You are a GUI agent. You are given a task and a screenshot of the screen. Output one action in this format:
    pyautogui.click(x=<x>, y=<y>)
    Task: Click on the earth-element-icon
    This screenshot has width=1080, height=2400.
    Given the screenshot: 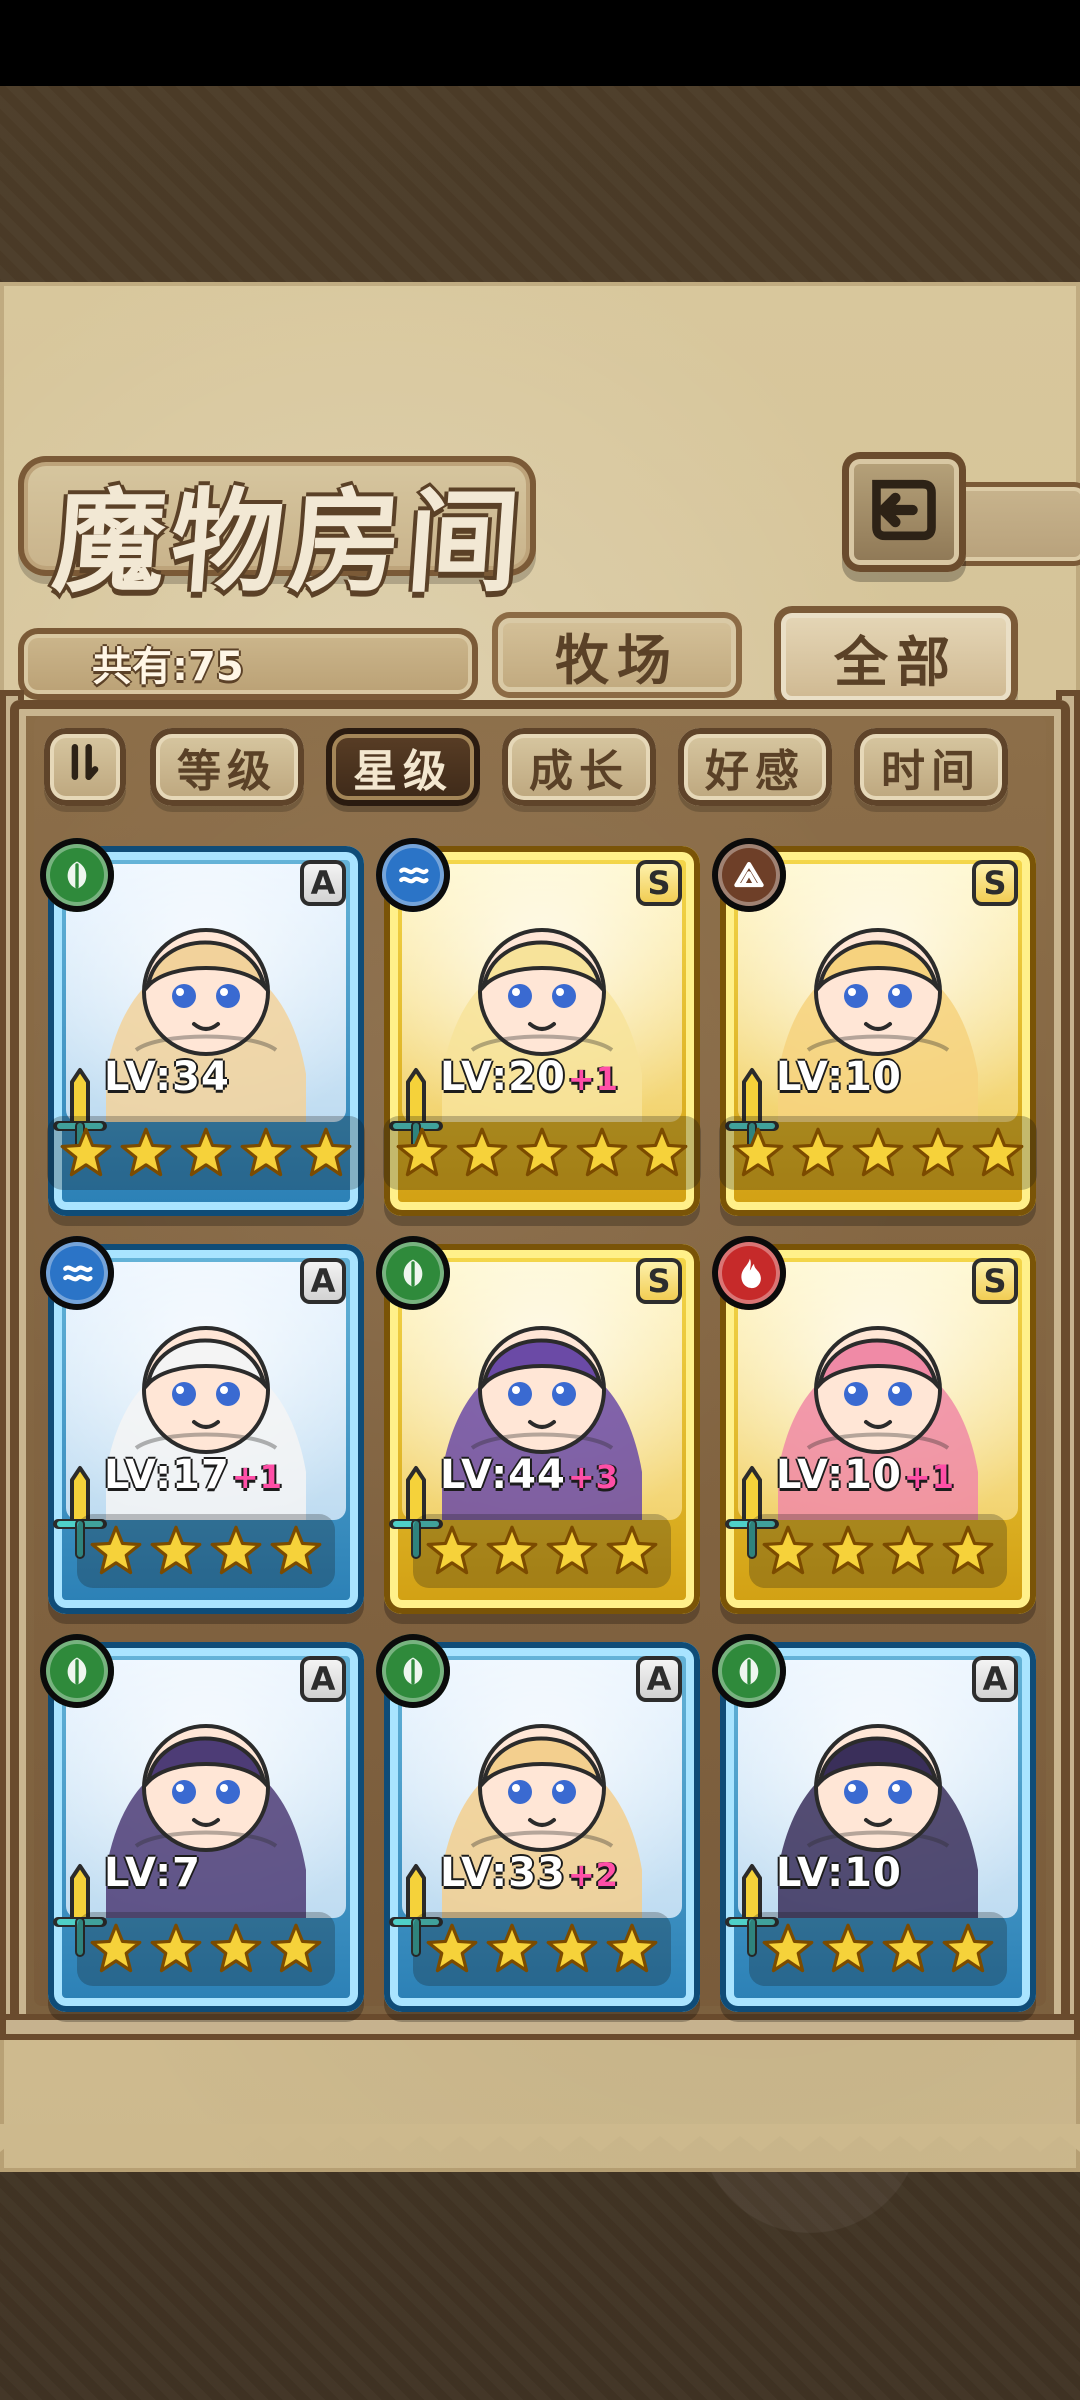 What is the action you would take?
    pyautogui.click(x=749, y=875)
    